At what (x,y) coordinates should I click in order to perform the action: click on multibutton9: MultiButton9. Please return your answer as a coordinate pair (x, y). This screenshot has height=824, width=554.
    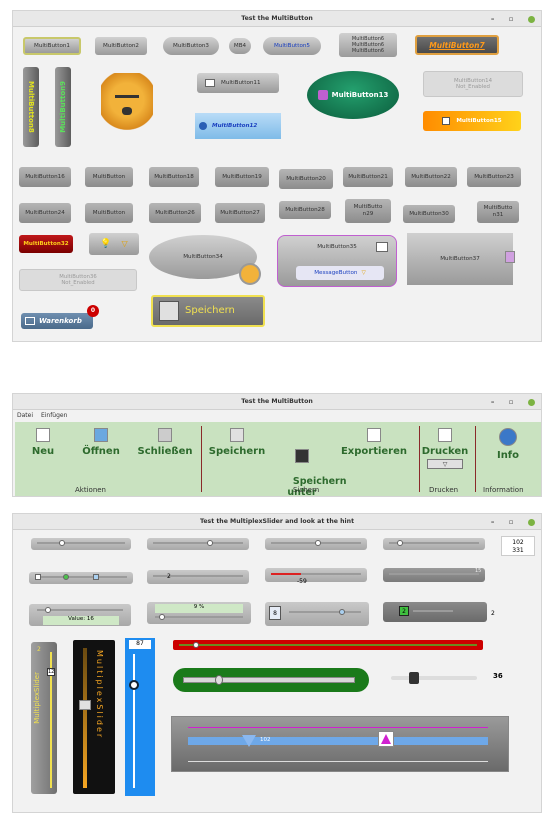
    Looking at the image, I should click on (63, 107).